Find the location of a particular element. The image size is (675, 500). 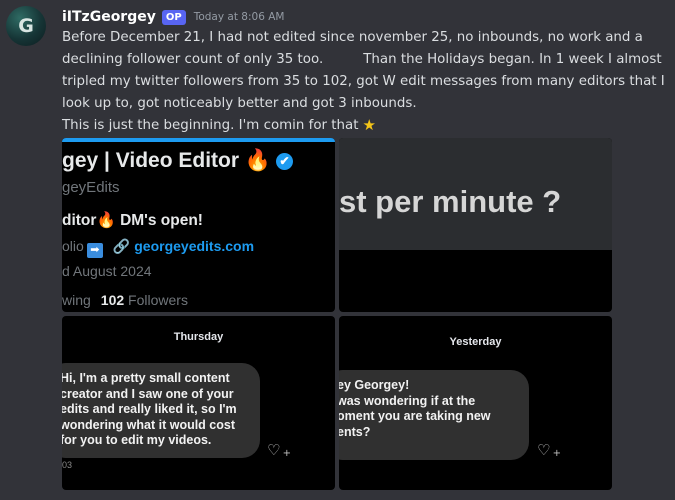

following-label: wing is located at coordinates (76, 300).